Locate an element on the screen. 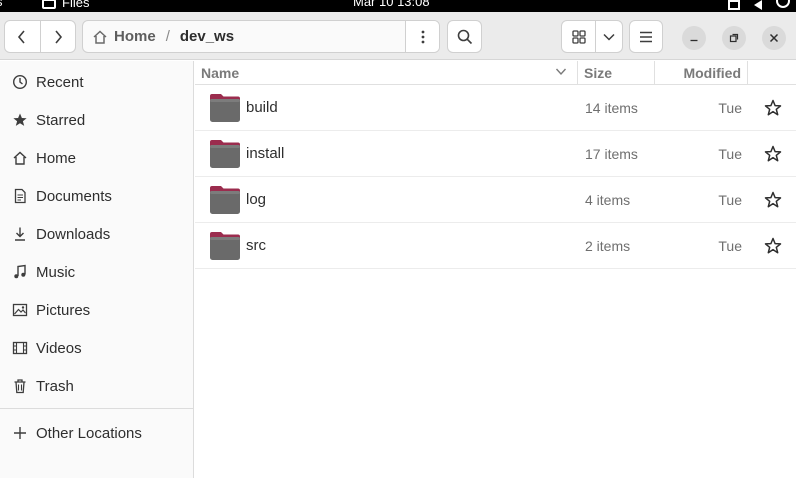 This screenshot has width=796, height=478. file-size: 17 items is located at coordinates (611, 154).